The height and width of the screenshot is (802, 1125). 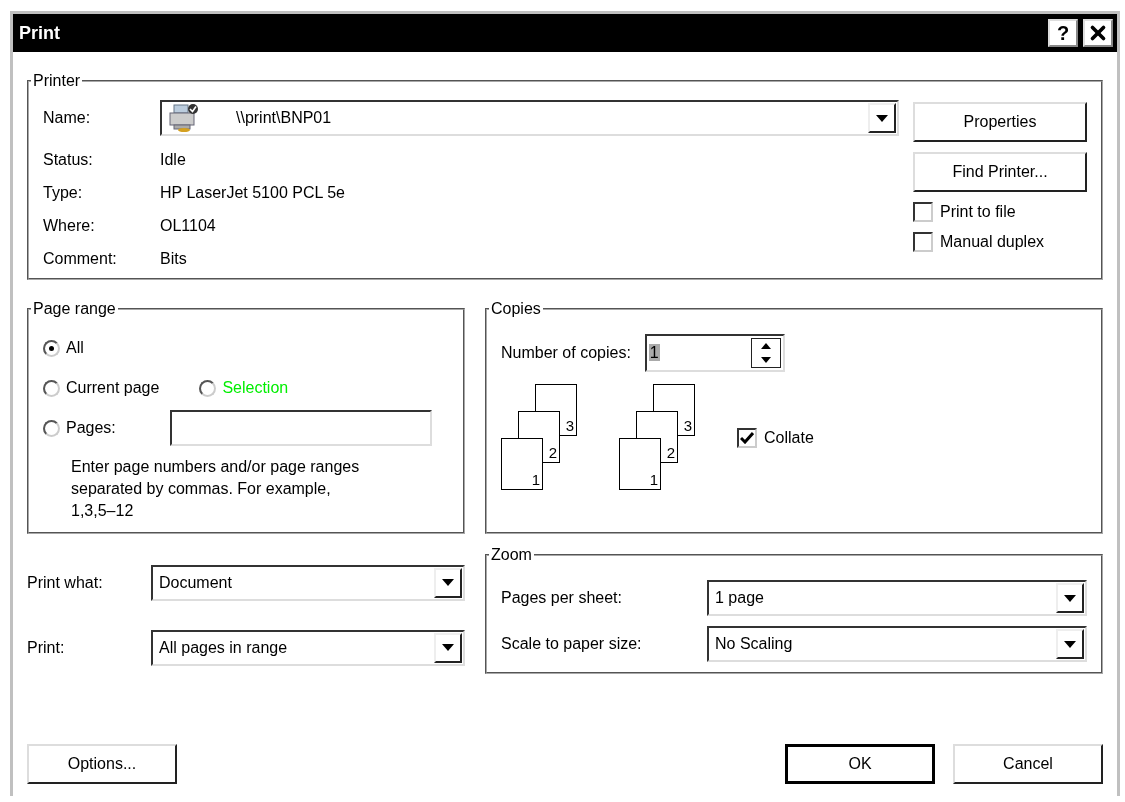 I want to click on field-value: OL1104, so click(x=188, y=226).